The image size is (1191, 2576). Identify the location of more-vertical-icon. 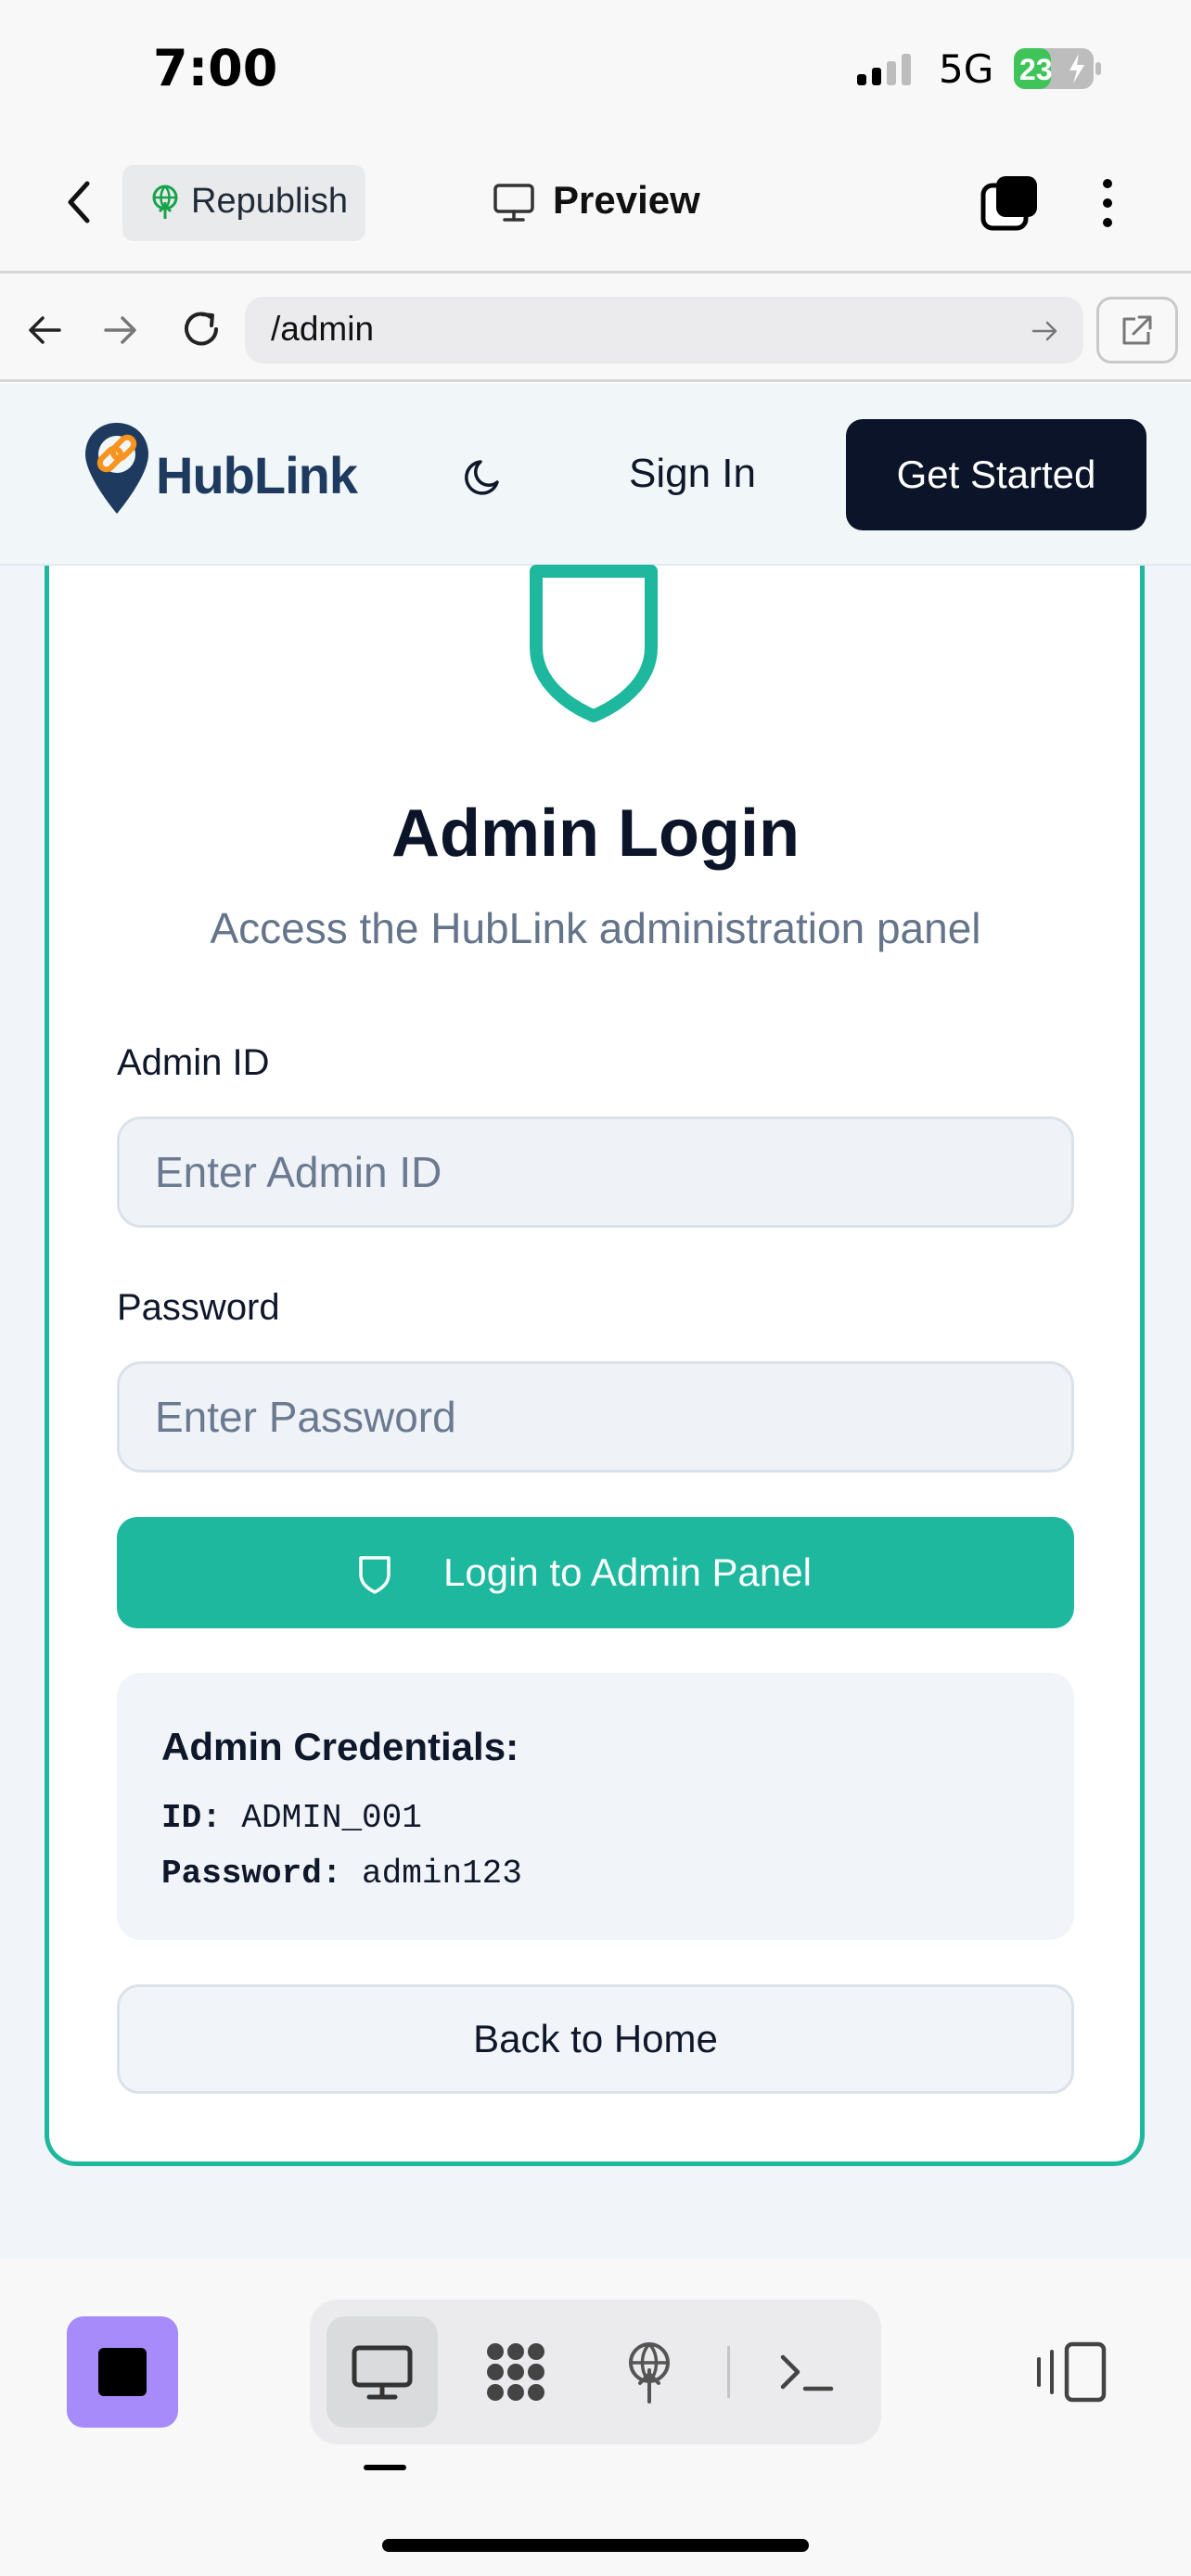
(1107, 203).